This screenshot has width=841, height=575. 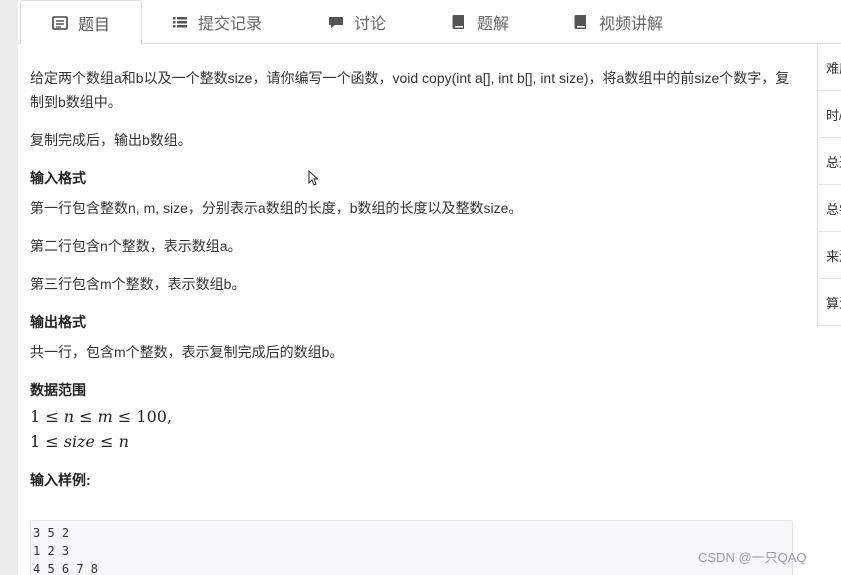 What do you see at coordinates (58, 322) in the screenshot?
I see `output-format-title: 输出格式` at bounding box center [58, 322].